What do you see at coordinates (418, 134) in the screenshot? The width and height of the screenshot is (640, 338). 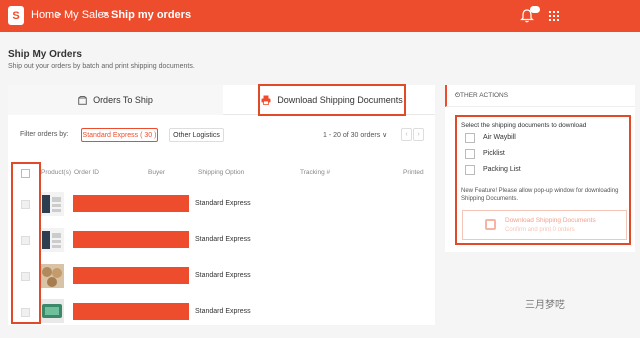 I see `next-page-button: ›` at bounding box center [418, 134].